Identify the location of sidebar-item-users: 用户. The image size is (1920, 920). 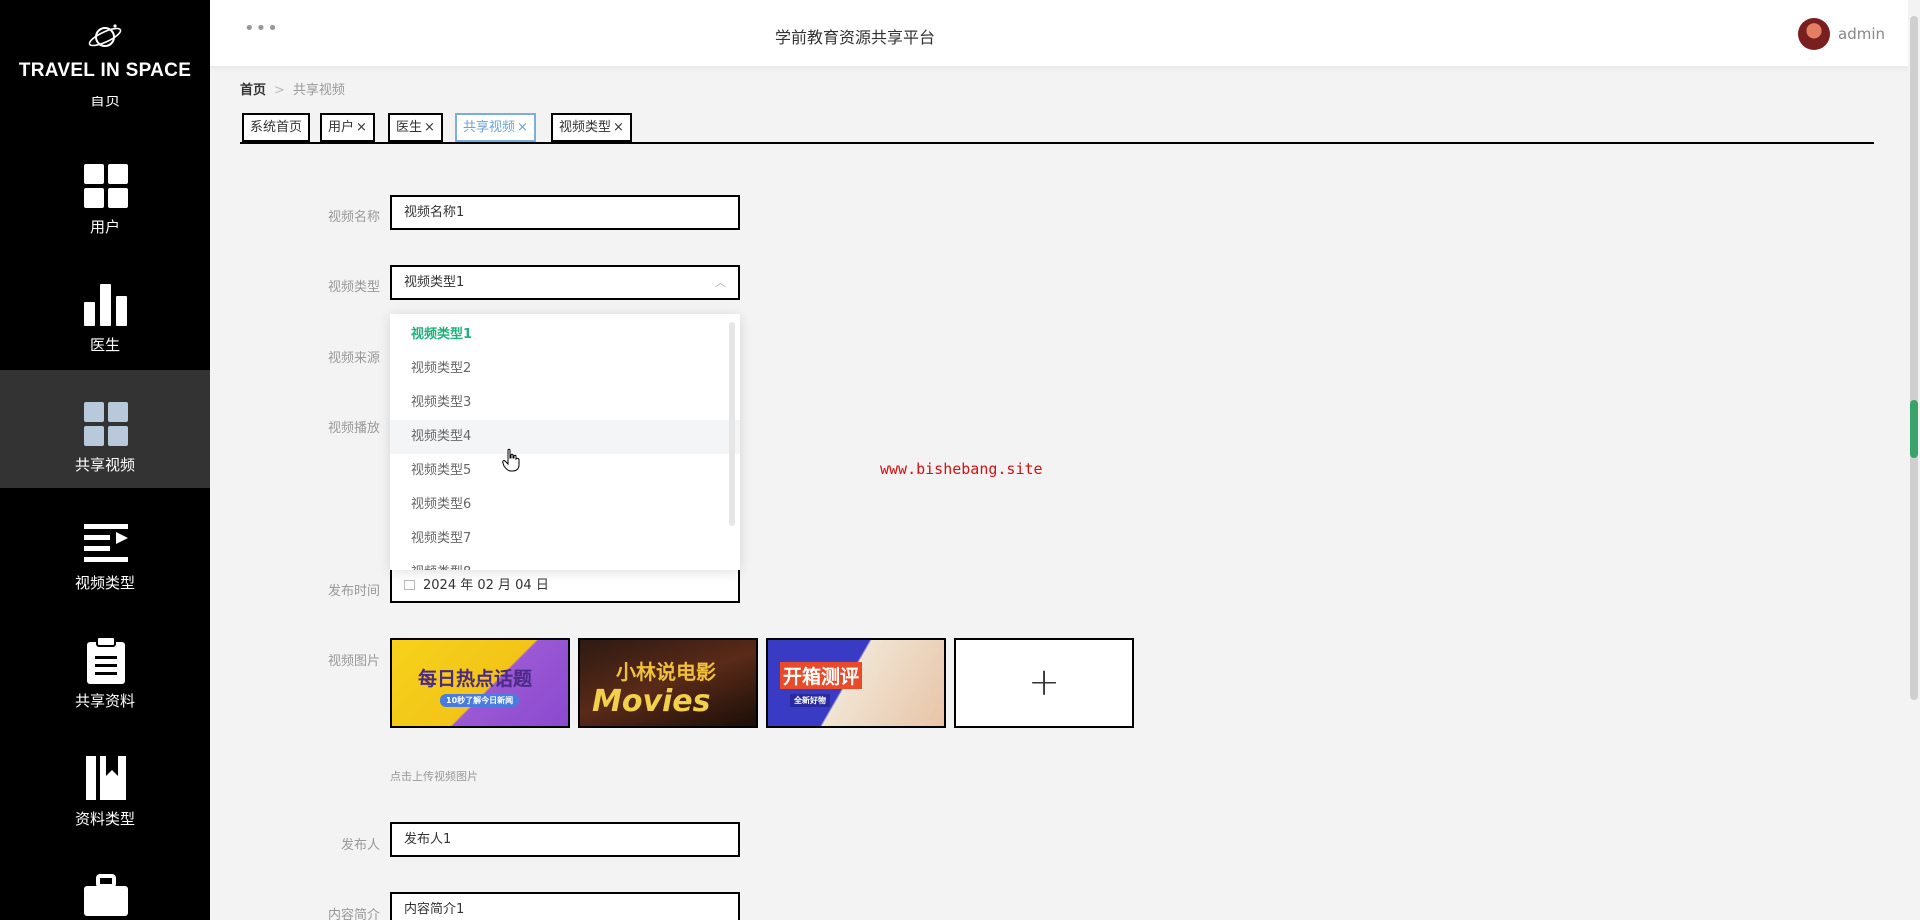
(105, 191).